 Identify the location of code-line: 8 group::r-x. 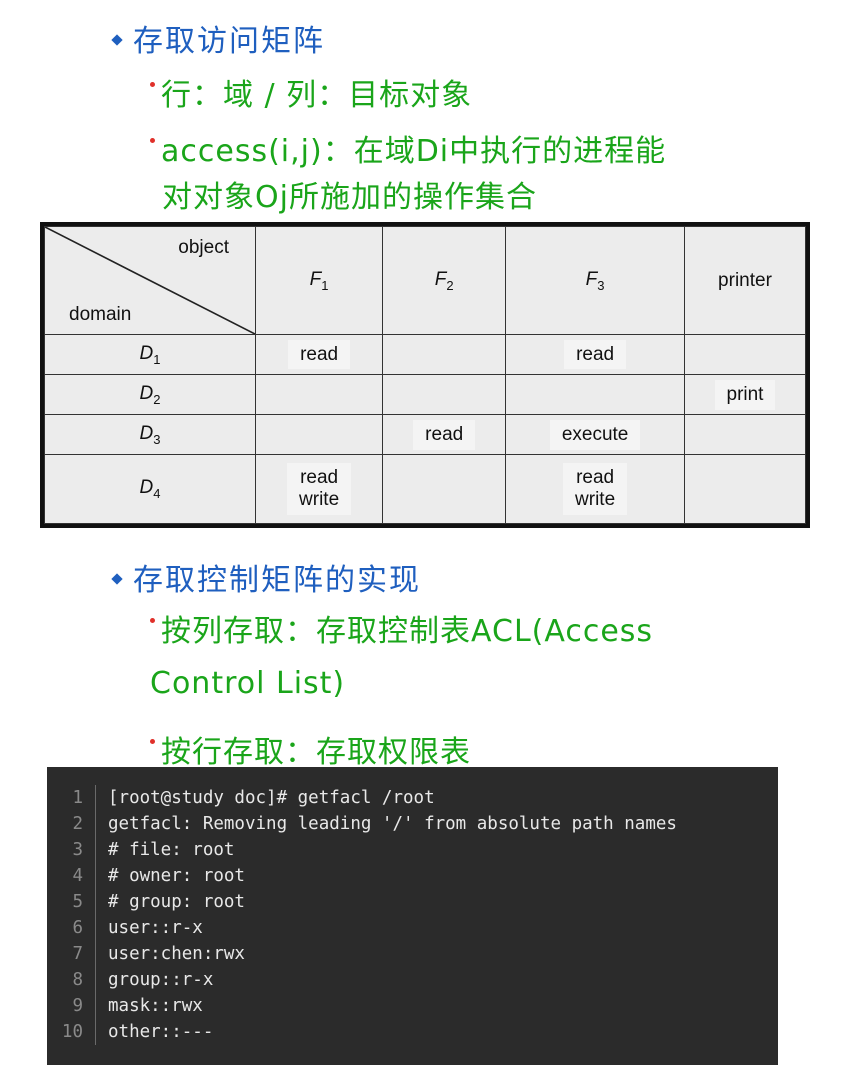
(412, 980).